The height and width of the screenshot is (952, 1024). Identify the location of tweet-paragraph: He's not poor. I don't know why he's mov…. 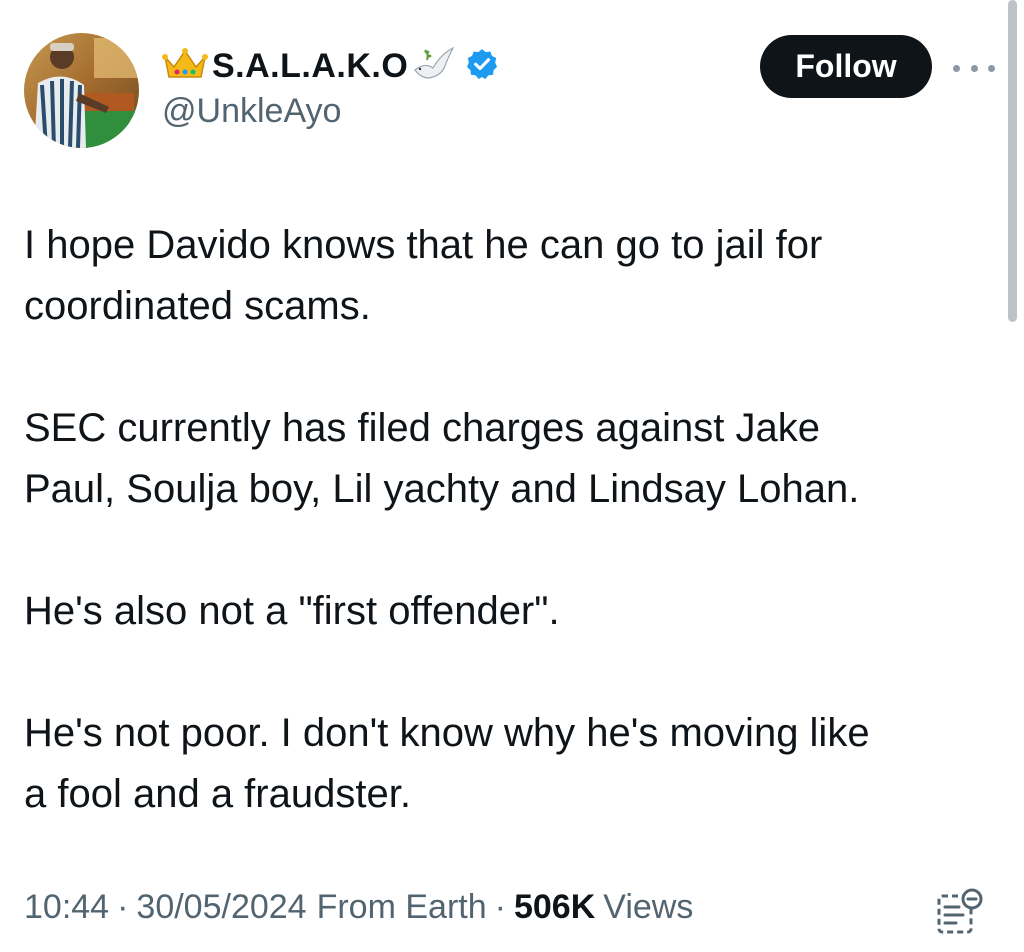
(447, 763).